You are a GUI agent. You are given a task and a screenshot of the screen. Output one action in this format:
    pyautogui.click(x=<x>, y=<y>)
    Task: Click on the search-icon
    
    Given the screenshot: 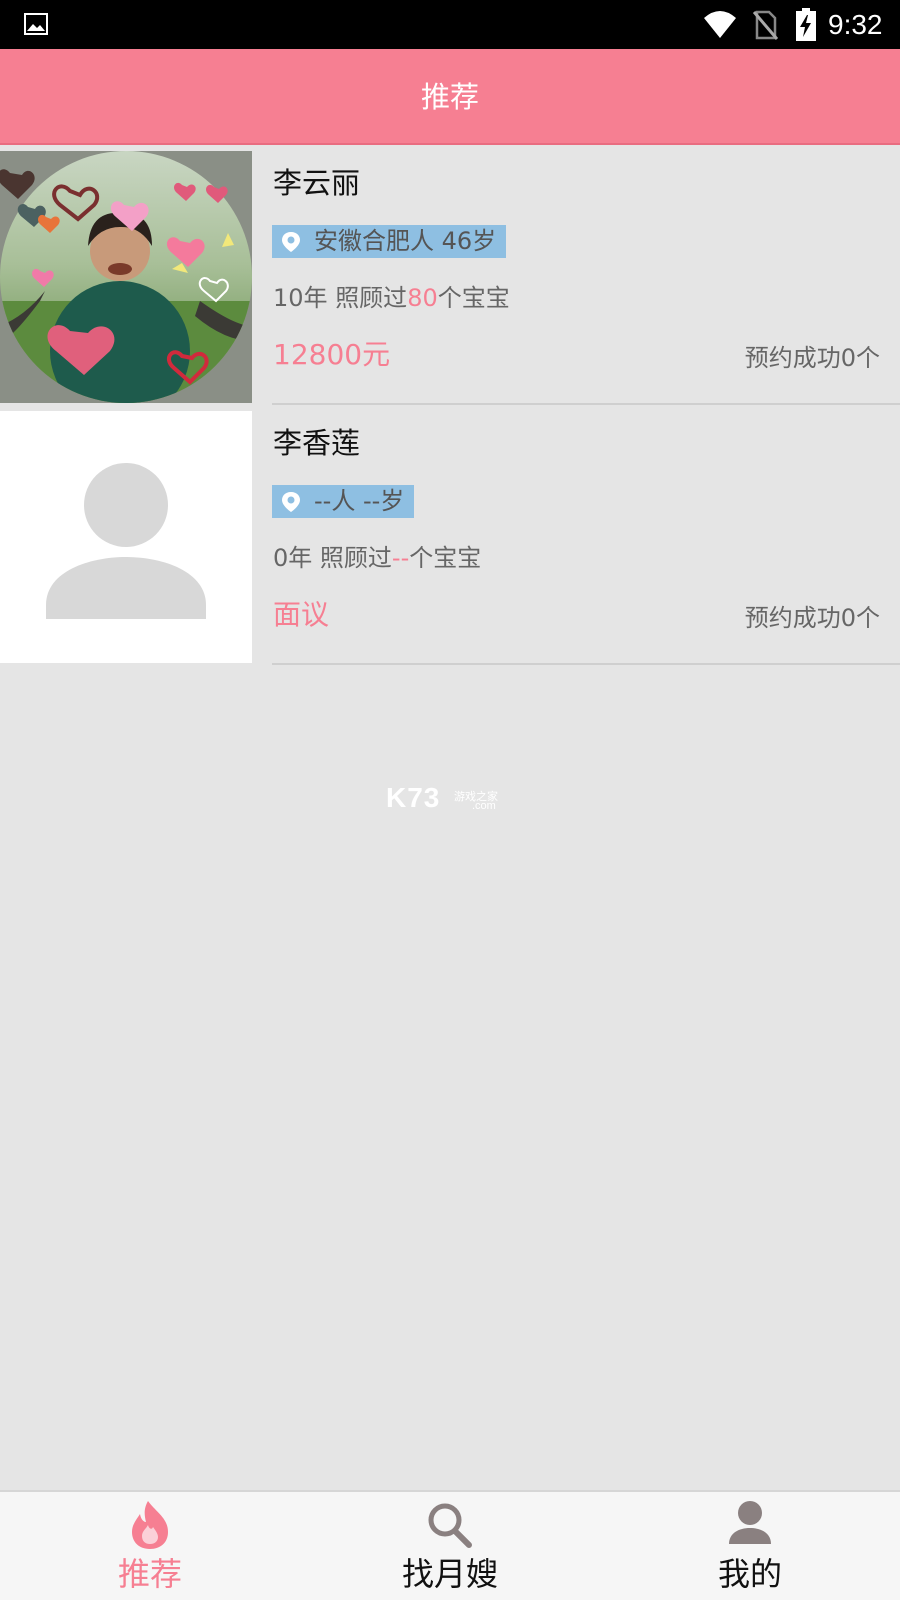 What is the action you would take?
    pyautogui.click(x=450, y=1525)
    